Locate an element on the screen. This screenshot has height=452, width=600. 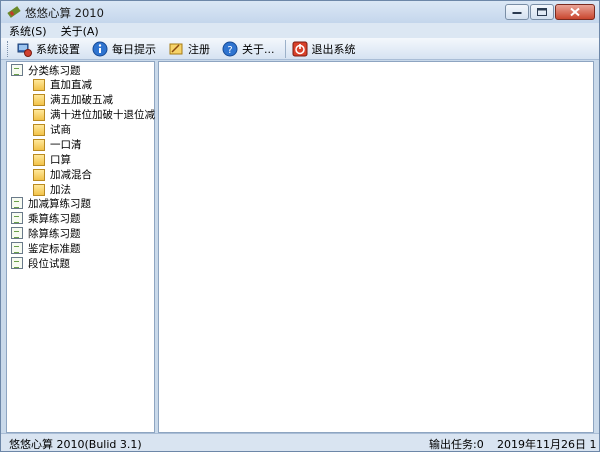
window-controls is located at coordinates (549, 12).